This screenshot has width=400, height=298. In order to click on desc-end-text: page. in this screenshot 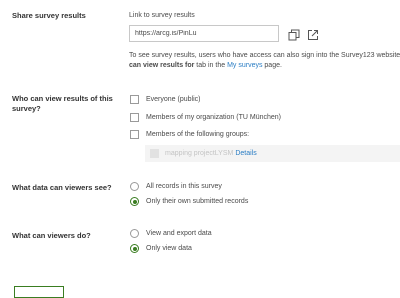, I will do `click(272, 65)`.